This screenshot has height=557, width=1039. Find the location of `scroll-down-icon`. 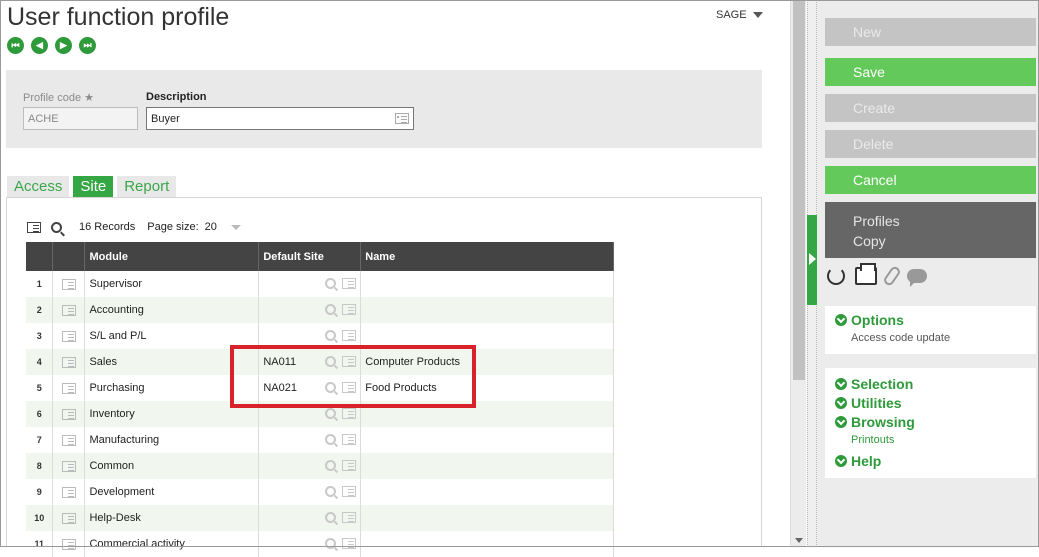

scroll-down-icon is located at coordinates (799, 540).